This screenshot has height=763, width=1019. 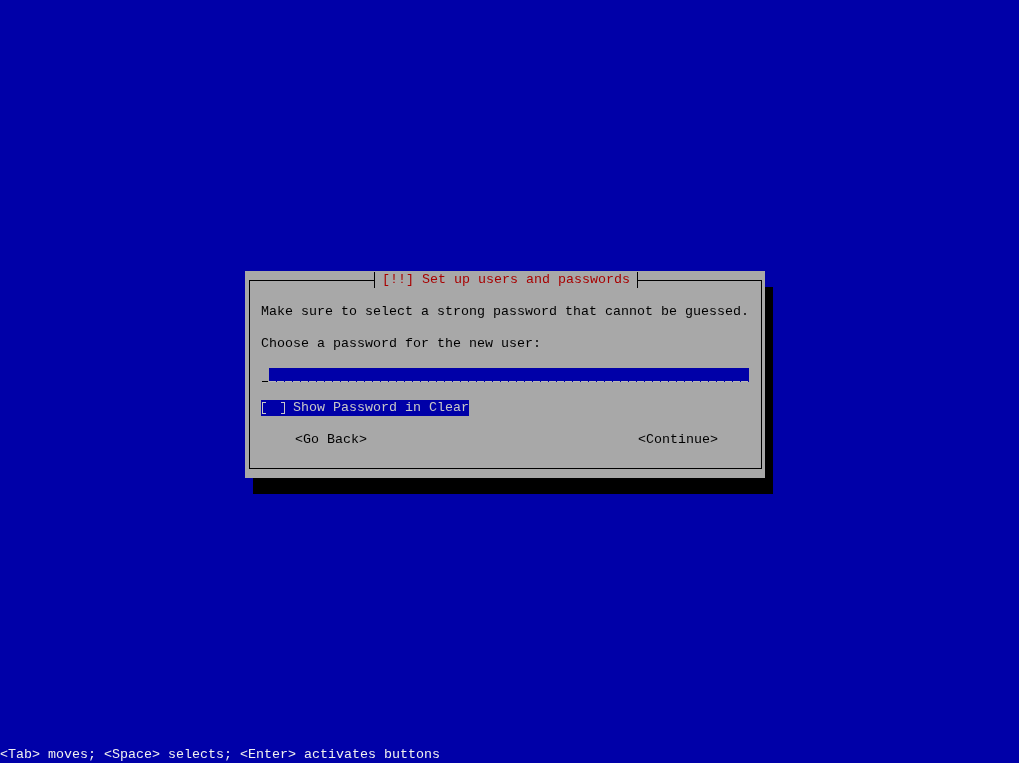 I want to click on help-line: <Tab> moves; <Space> selects; <Enter> activates buttons, so click(x=220, y=755).